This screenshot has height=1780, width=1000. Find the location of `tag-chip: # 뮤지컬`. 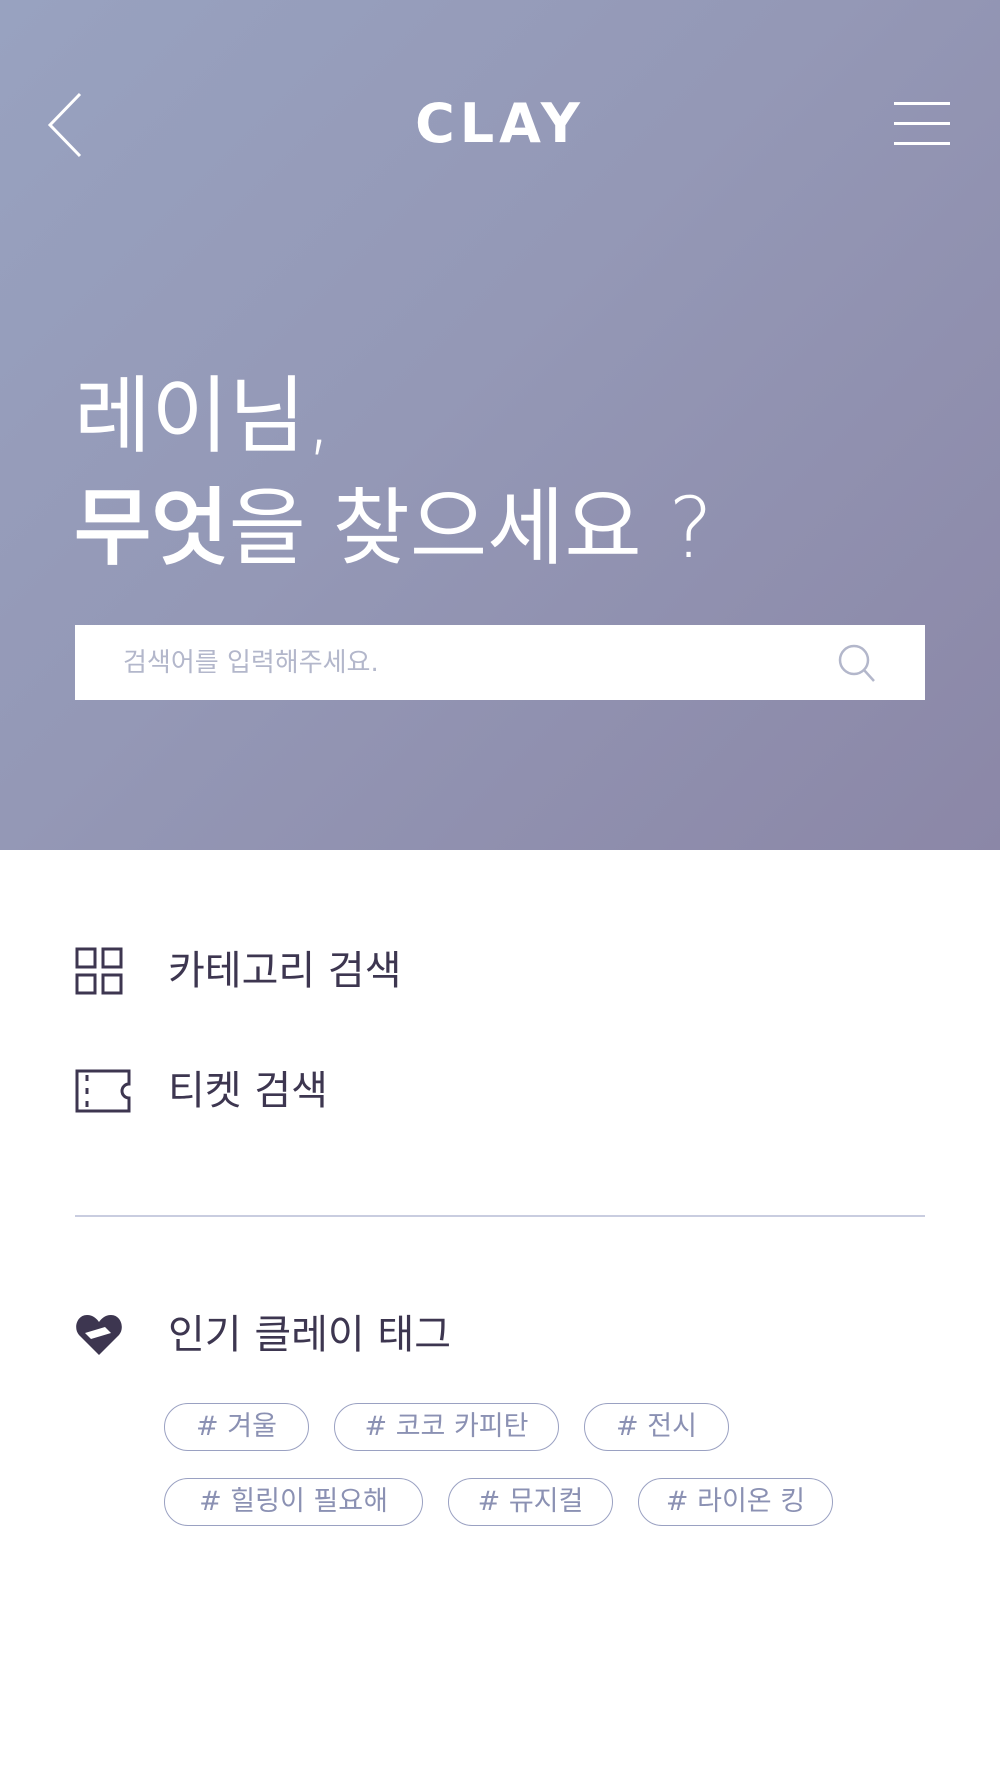

tag-chip: # 뮤지컬 is located at coordinates (530, 1502).